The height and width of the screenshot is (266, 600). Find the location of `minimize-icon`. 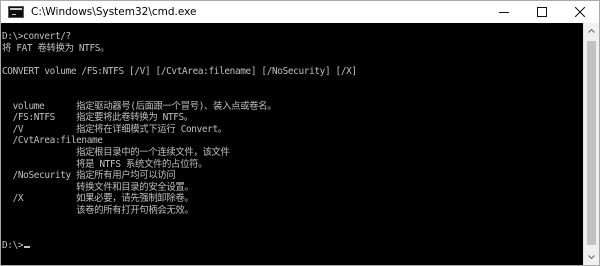

minimize-icon is located at coordinates (504, 12).